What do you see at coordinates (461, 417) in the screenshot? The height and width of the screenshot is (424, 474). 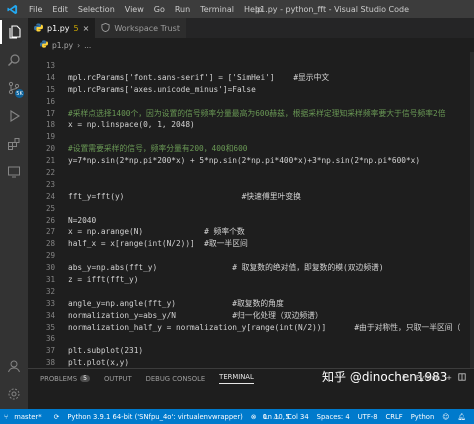 I see `notifications-bell-icon: 🔔︎` at bounding box center [461, 417].